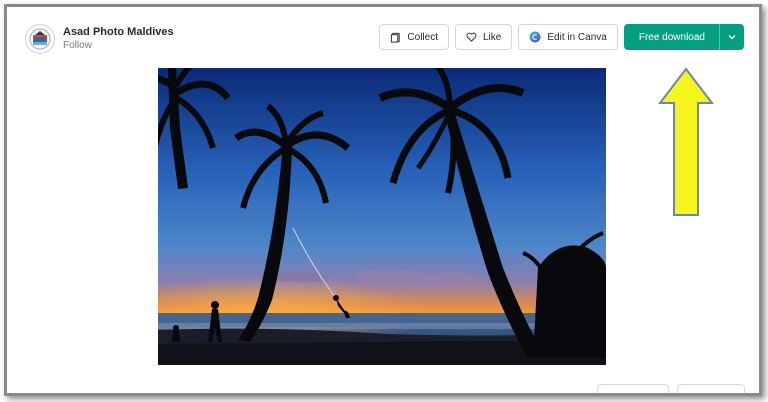  I want to click on arrow-up-icon, so click(686, 141).